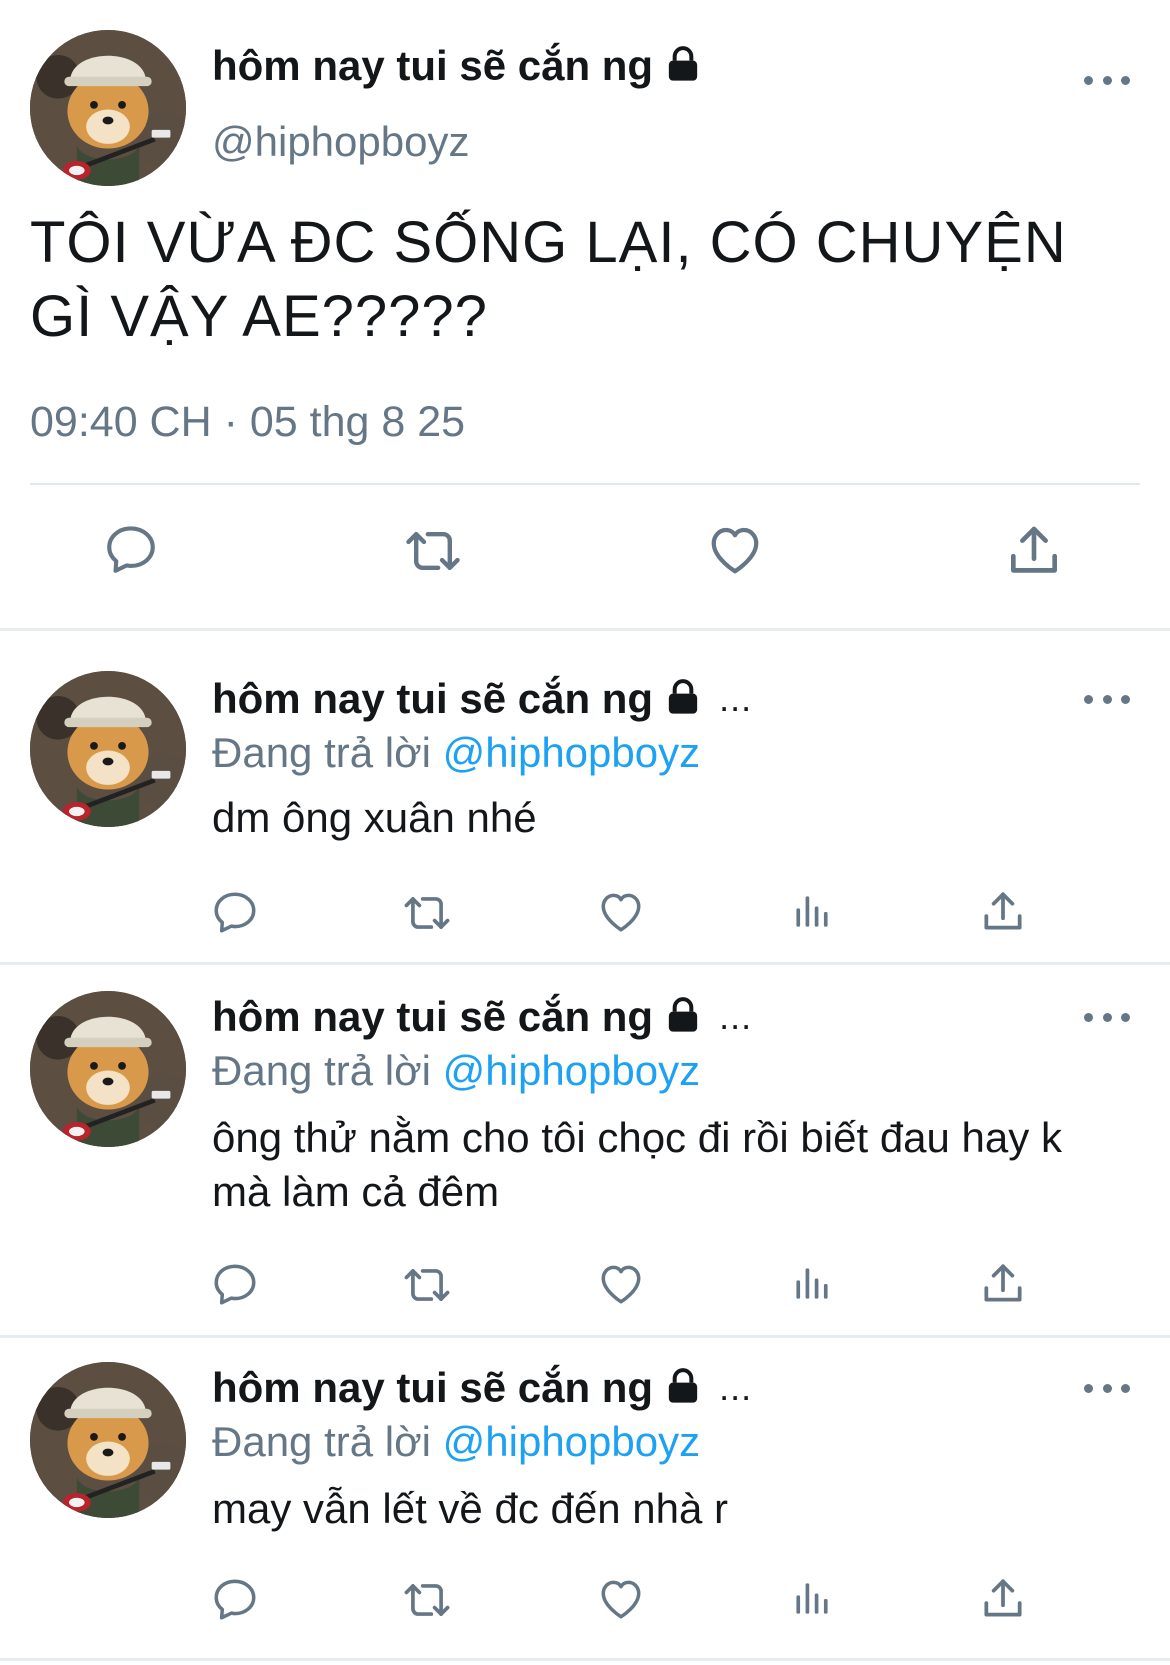 This screenshot has height=1665, width=1170. Describe the element at coordinates (340, 142) in the screenshot. I see `author-handle: @hiphopboyz` at that location.